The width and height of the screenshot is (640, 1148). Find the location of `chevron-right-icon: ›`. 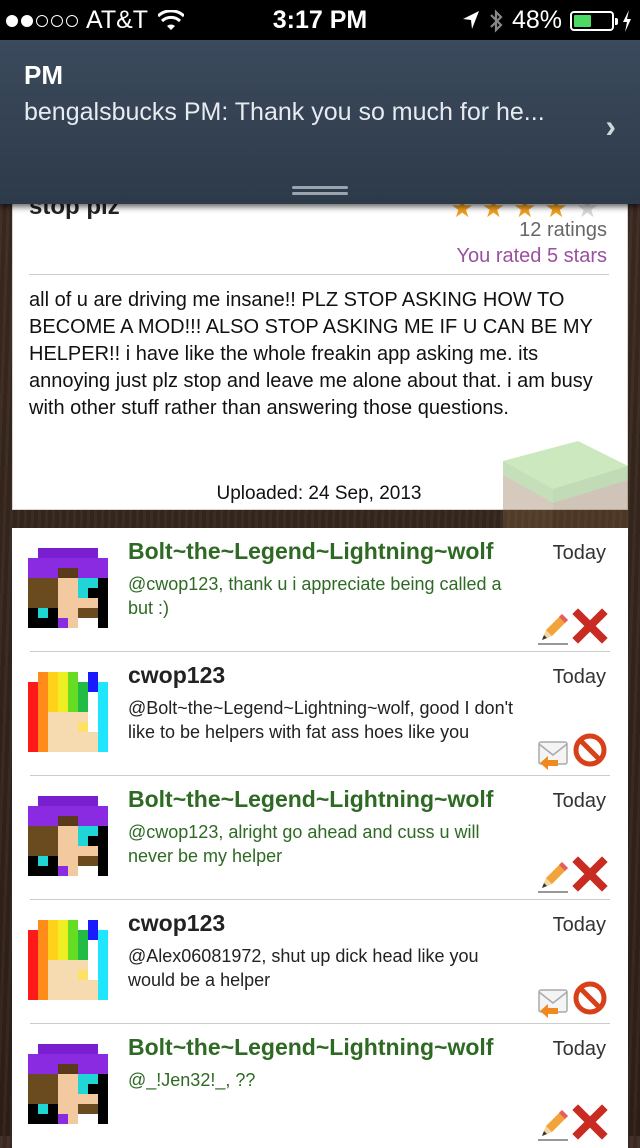

chevron-right-icon: › is located at coordinates (610, 126).